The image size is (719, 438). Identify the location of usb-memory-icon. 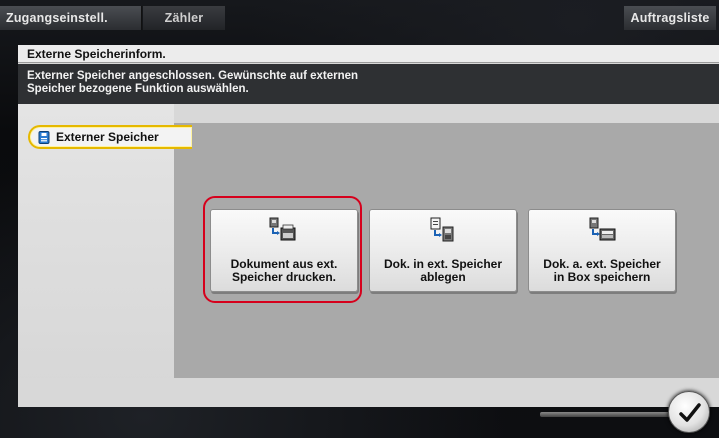
(44, 137).